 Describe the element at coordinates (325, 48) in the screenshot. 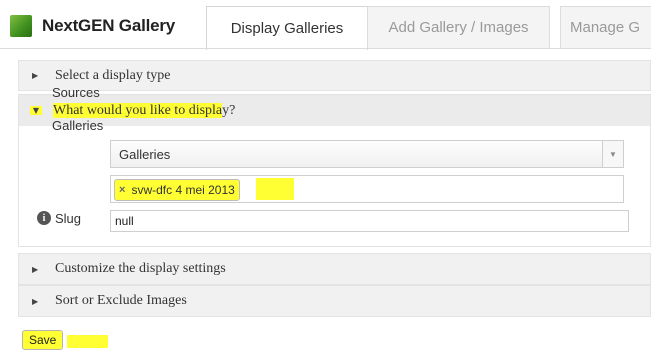

I see `header-divider` at that location.